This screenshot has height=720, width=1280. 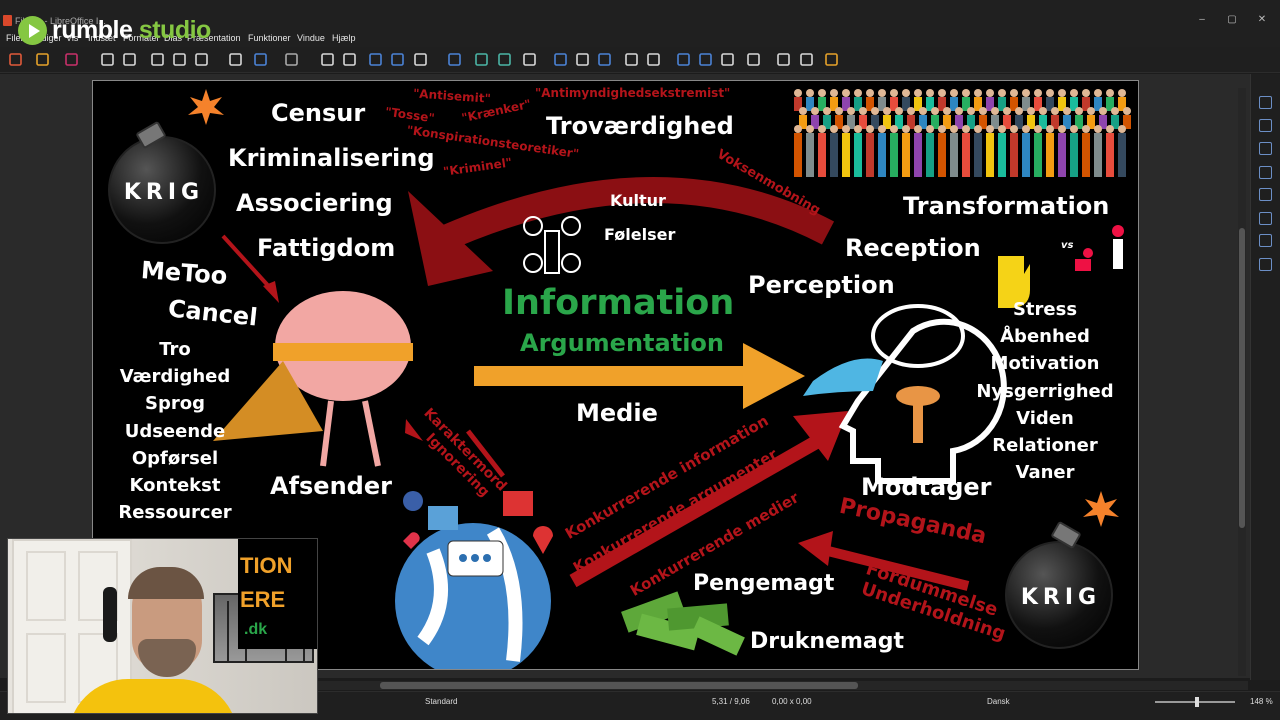 What do you see at coordinates (1045, 391) in the screenshot?
I see `right-list-item-3: Nysgerrighed` at bounding box center [1045, 391].